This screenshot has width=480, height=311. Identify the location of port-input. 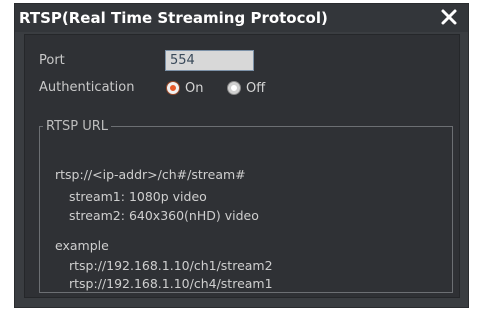
(209, 60).